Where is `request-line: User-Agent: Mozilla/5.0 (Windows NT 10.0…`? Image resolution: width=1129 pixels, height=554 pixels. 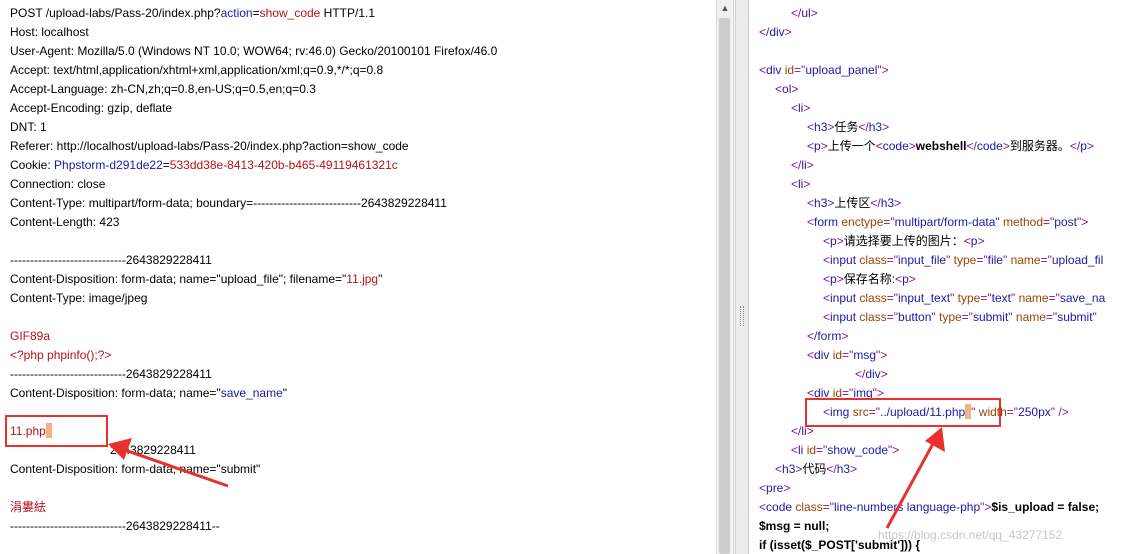
request-line: User-Agent: Mozilla/5.0 (Windows NT 10.0… is located at coordinates (360, 51).